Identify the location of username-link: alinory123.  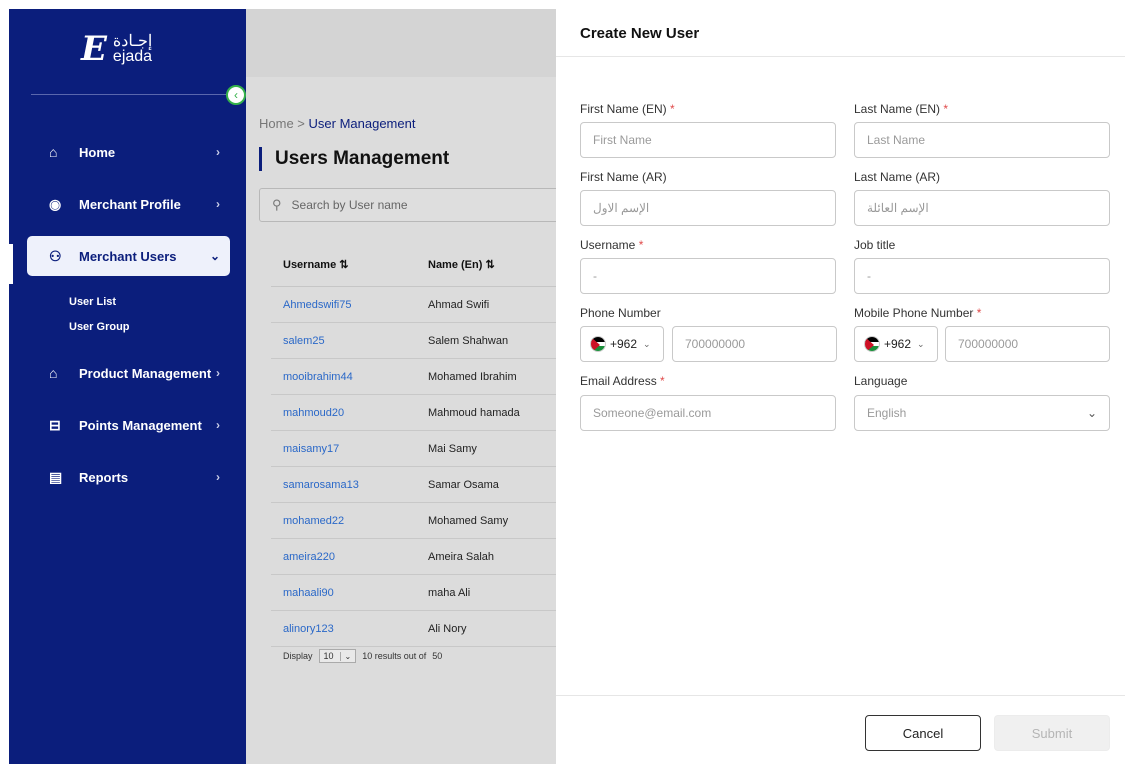
(349, 629).